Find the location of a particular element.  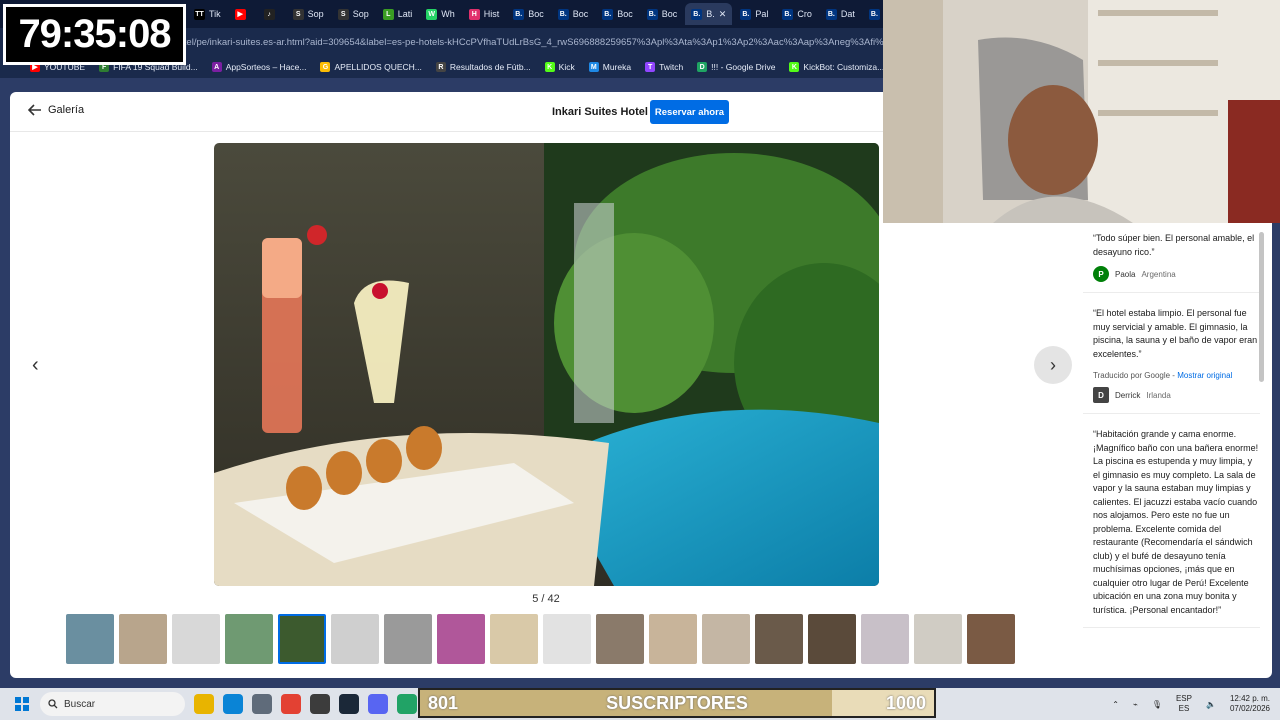

bookmark-favicon-icon: T is located at coordinates (650, 67).